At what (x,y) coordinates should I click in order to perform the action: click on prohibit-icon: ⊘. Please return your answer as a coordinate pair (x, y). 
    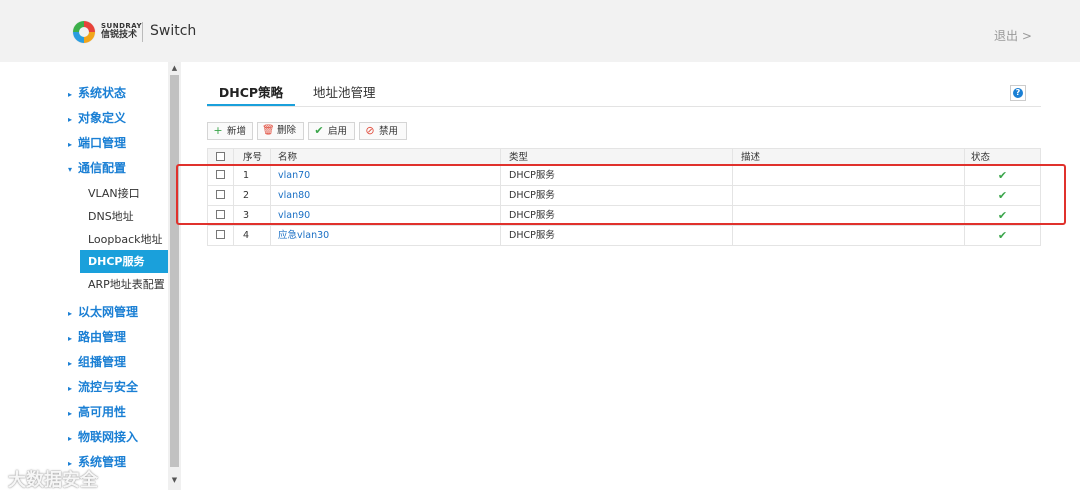
    Looking at the image, I should click on (370, 130).